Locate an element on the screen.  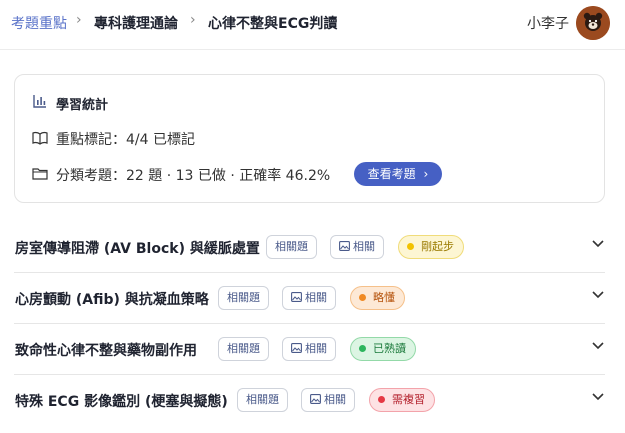
status-badge: 剛起步 is located at coordinates (431, 247).